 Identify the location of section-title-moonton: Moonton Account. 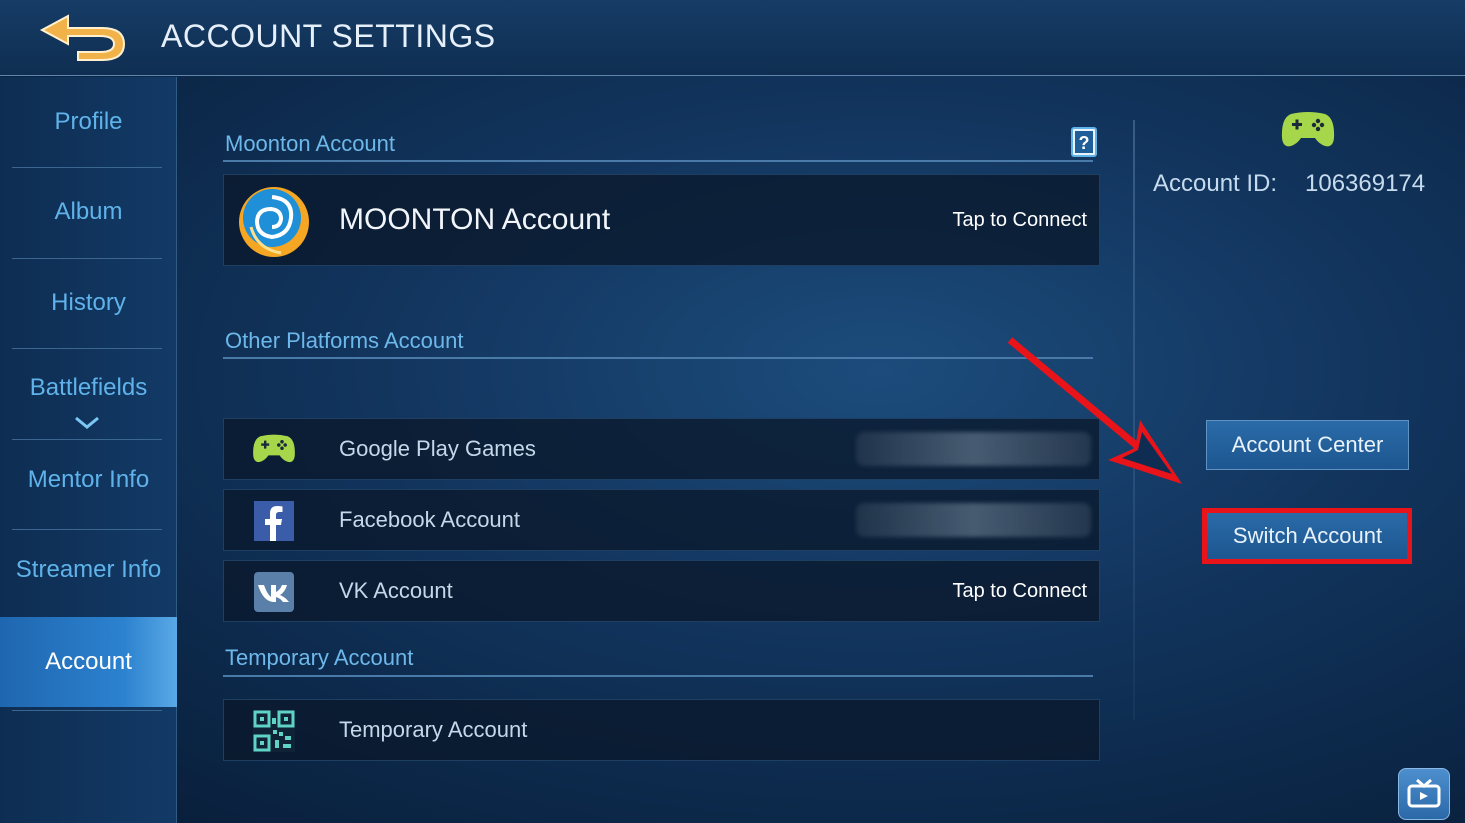
(310, 143).